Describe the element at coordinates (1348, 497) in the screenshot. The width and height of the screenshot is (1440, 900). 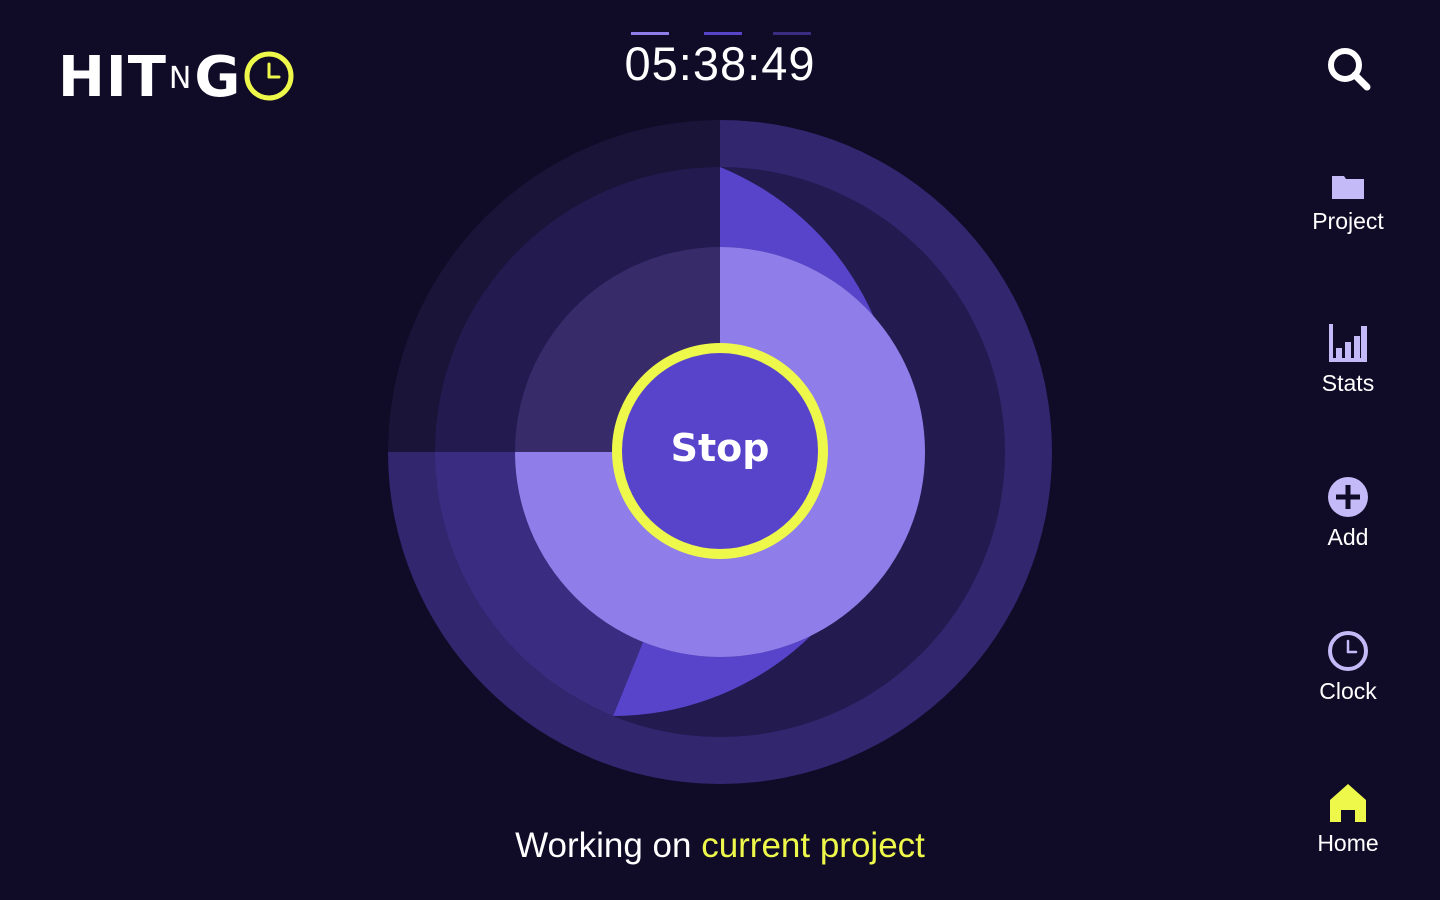
I see `plus-circle-icon` at that location.